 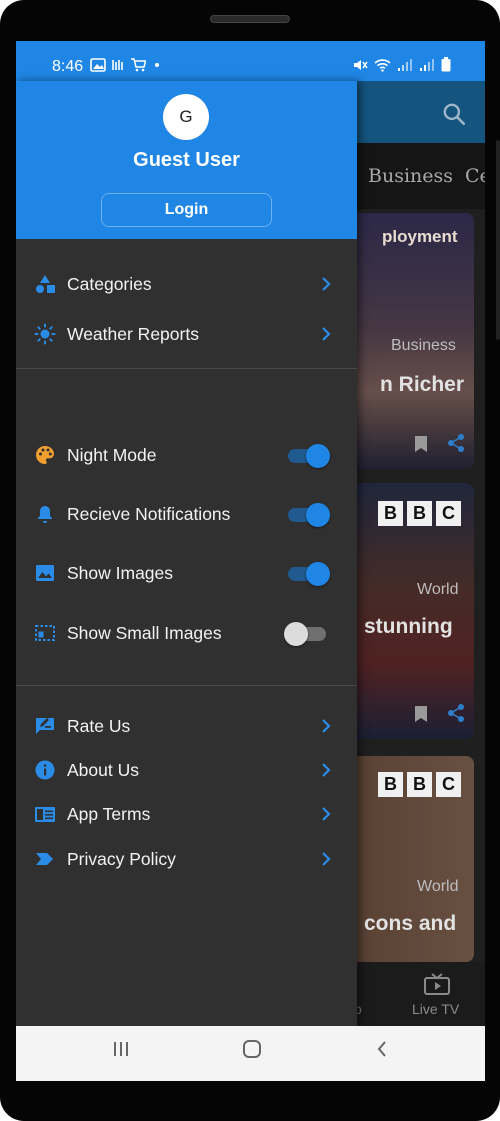 I want to click on card-category-tag: Business, so click(x=423, y=345).